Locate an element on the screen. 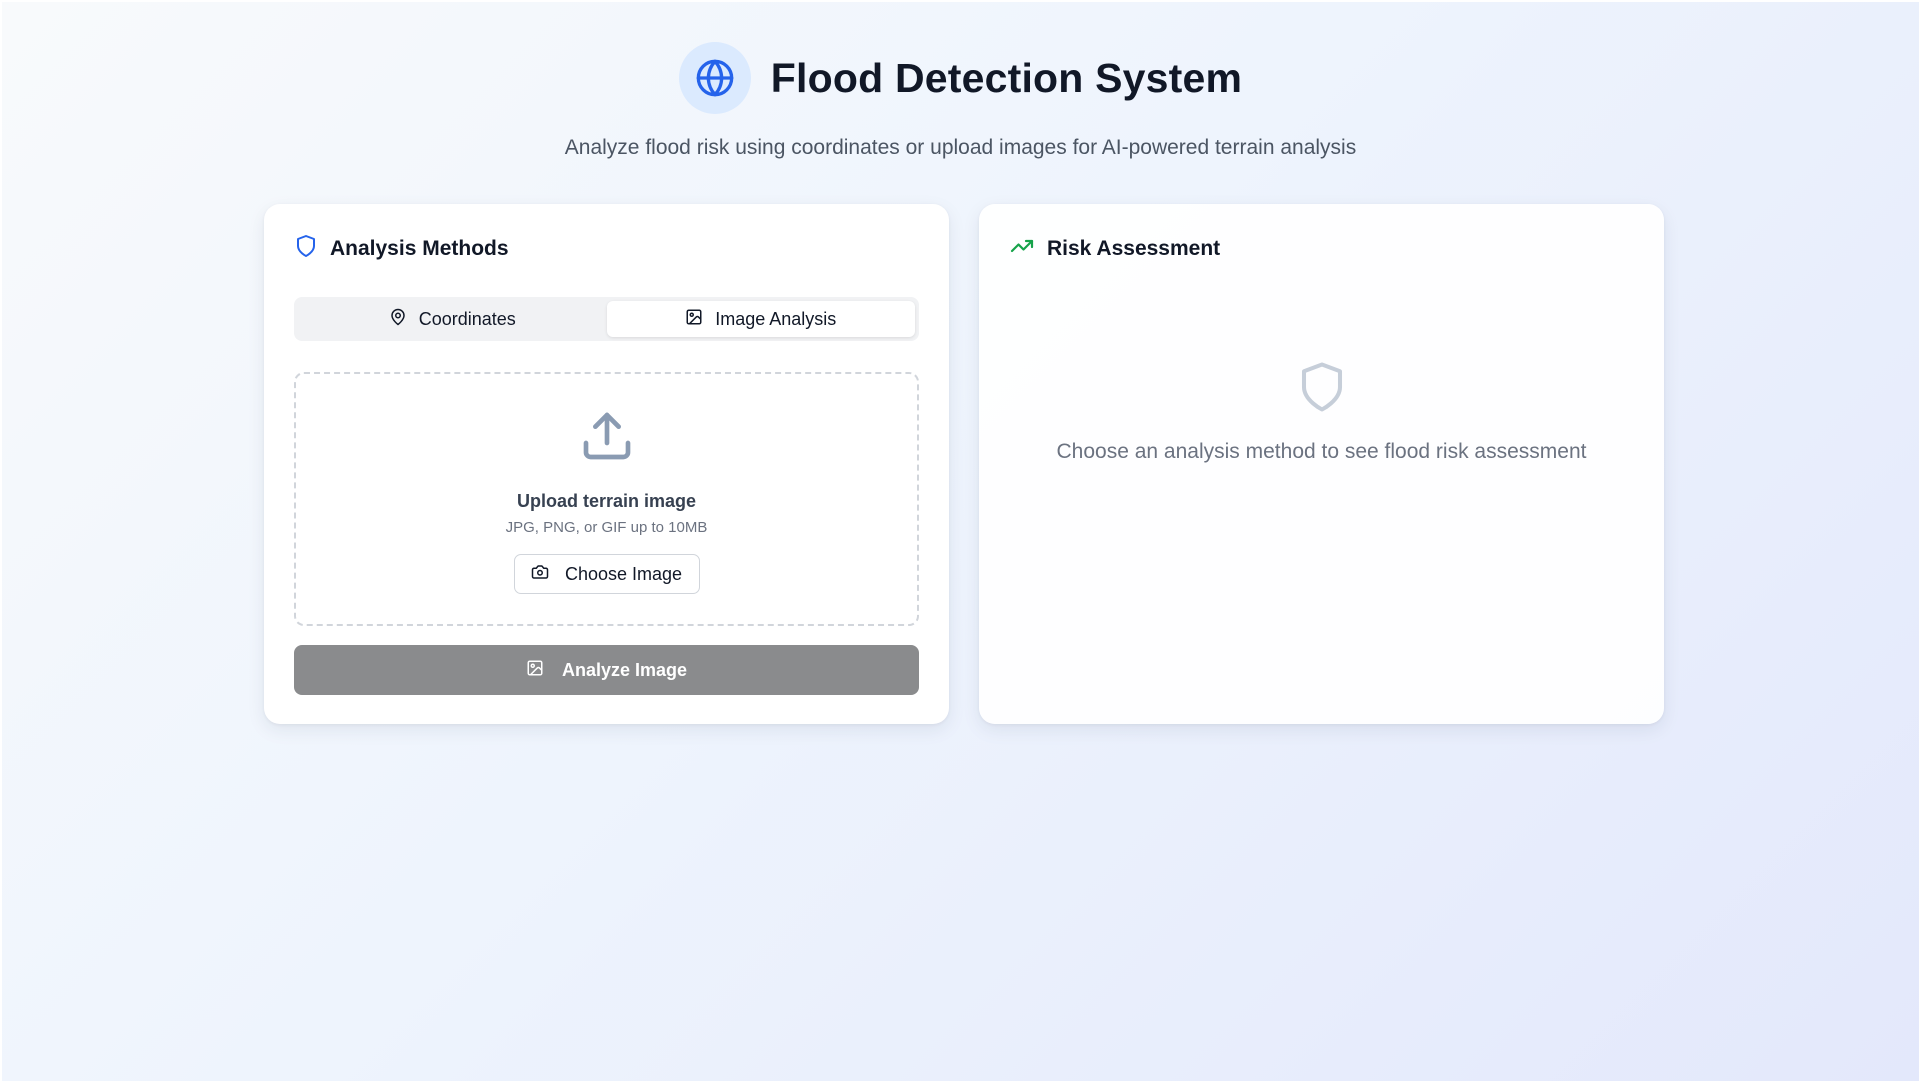  map-pin-icon is located at coordinates (398, 319).